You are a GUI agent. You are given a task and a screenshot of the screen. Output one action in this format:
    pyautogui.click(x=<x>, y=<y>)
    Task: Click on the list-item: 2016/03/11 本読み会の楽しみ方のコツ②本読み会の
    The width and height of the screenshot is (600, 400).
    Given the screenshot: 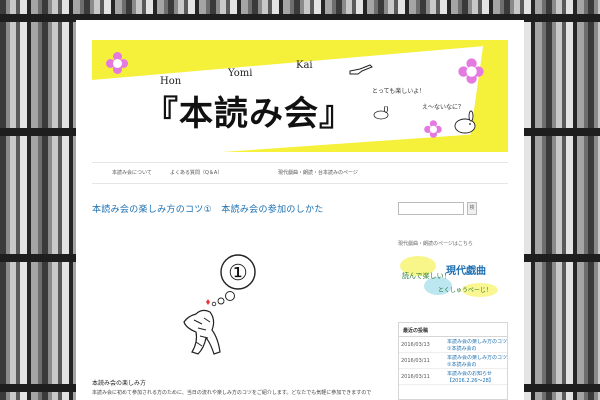 What is the action you would take?
    pyautogui.click(x=453, y=361)
    